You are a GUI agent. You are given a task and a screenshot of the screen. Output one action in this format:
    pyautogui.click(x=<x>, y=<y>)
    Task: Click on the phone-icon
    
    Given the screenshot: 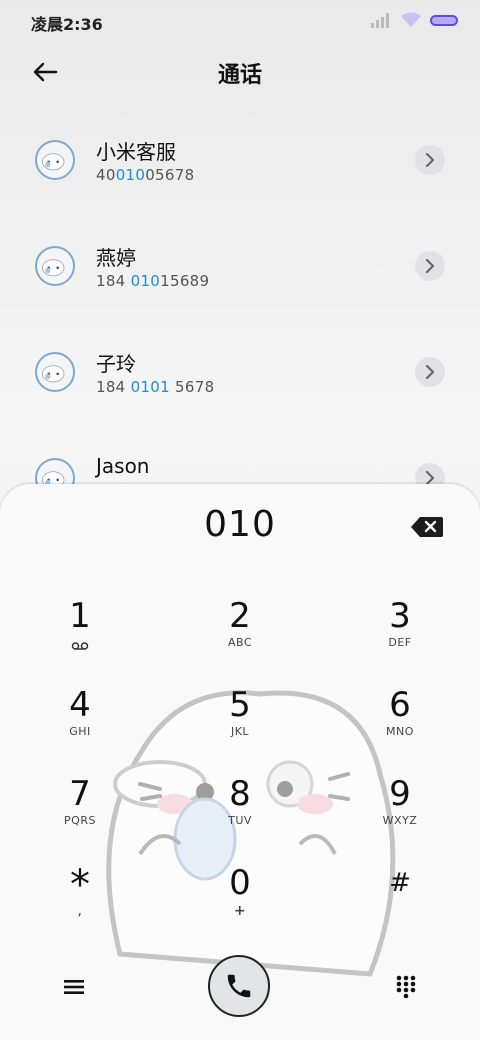 What is the action you would take?
    pyautogui.click(x=239, y=986)
    